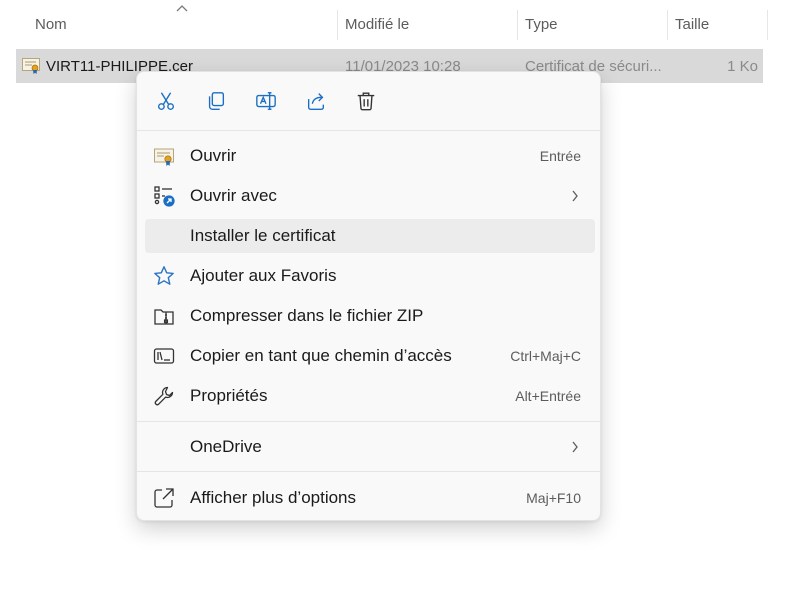 This screenshot has width=785, height=606. What do you see at coordinates (370, 396) in the screenshot?
I see `menu-item-properties: Propriétés Alt+Entrée` at bounding box center [370, 396].